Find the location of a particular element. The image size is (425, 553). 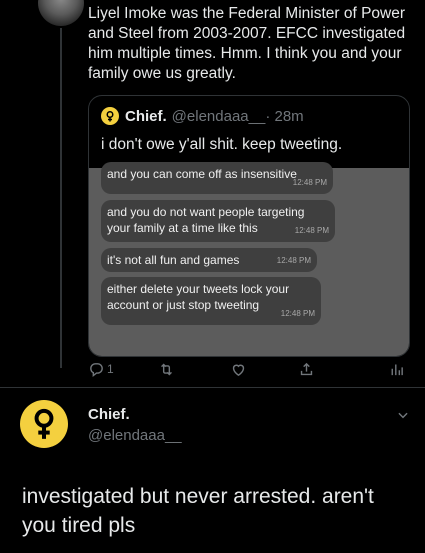

chat-message: it's not all fun and games 12:48 PM is located at coordinates (209, 260).